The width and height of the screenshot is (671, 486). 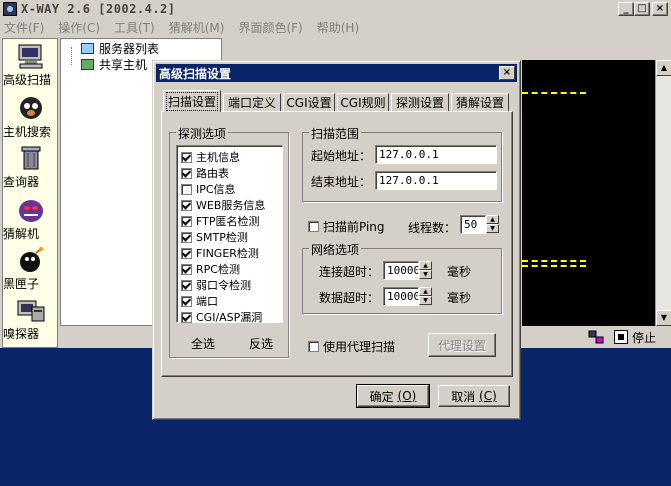 I want to click on probe-option-ipc-info: IPC信息, so click(x=208, y=189).